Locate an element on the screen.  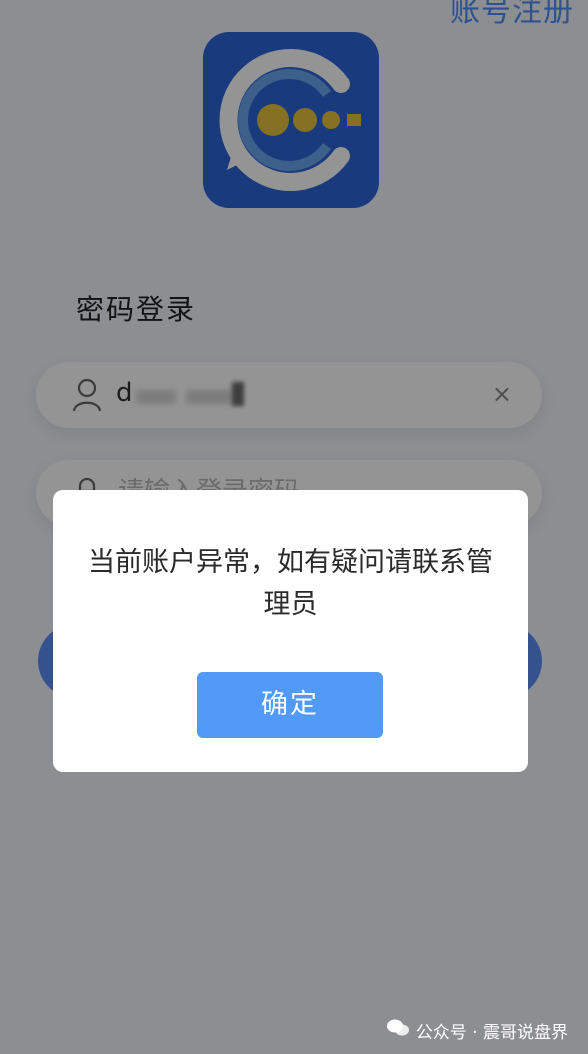
wechat-icon is located at coordinates (398, 1030).